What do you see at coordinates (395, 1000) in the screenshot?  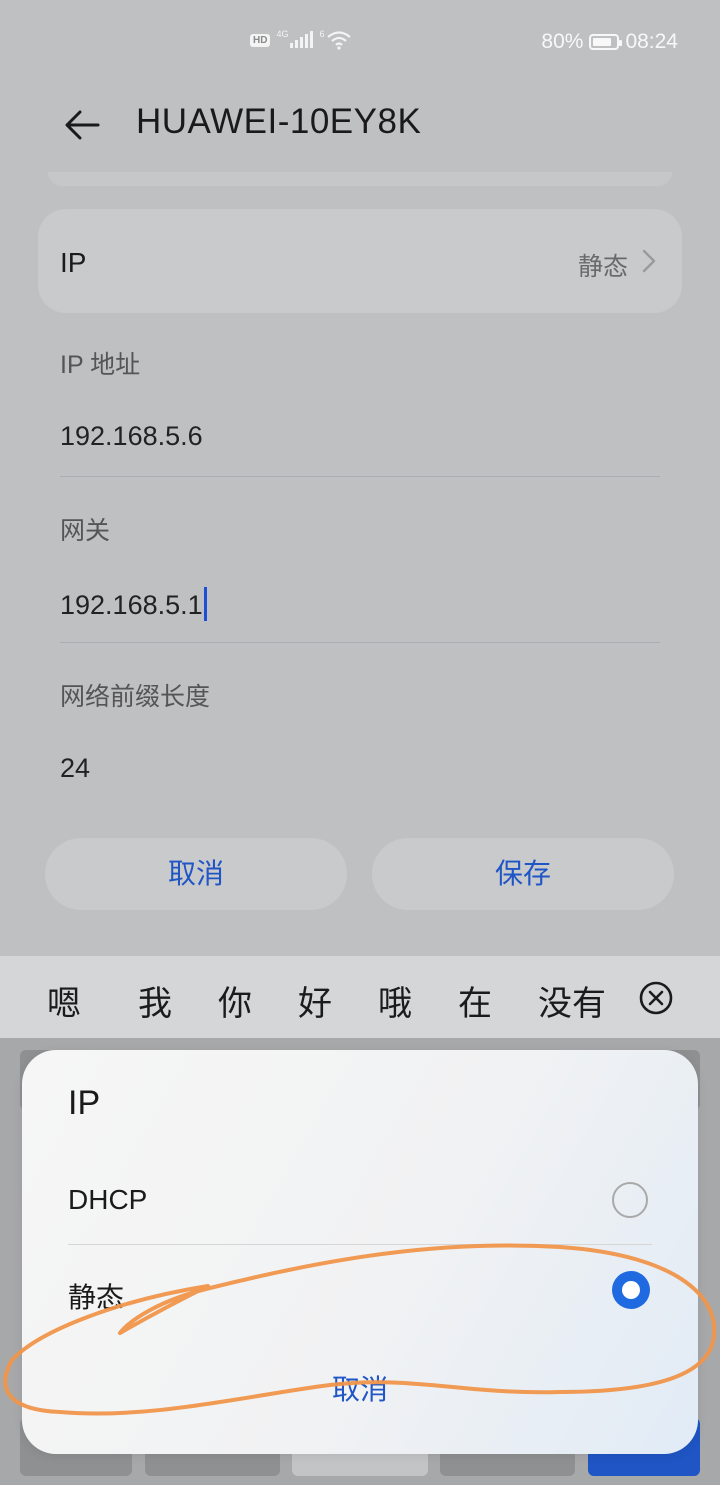 I see `candidate-word: 哦` at bounding box center [395, 1000].